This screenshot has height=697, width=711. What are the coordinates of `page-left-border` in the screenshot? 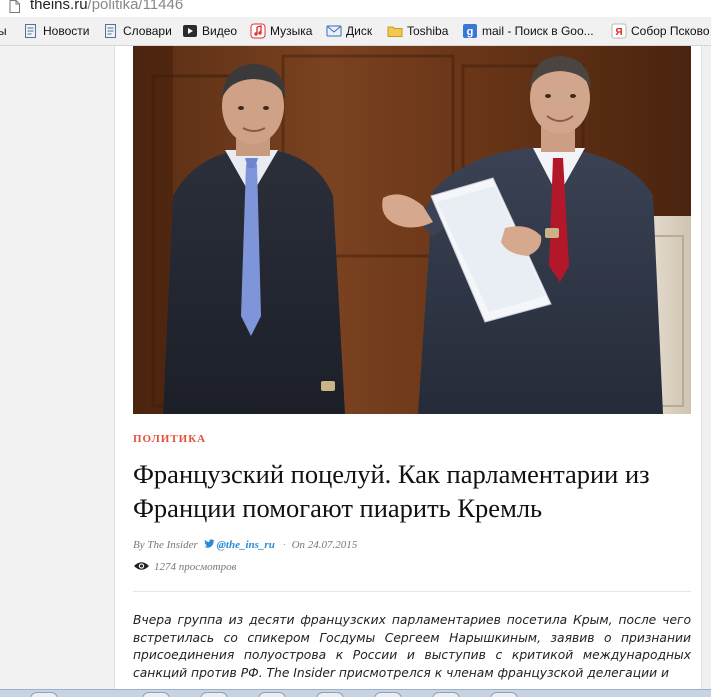 It's located at (114, 368).